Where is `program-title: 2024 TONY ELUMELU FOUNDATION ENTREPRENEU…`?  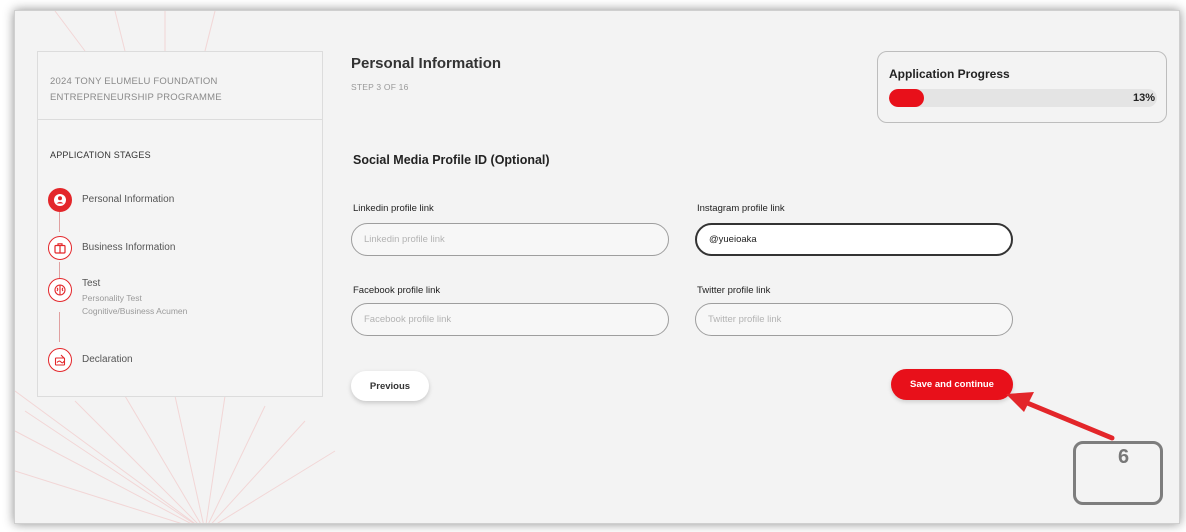
program-title: 2024 TONY ELUMELU FOUNDATION ENTREPRENEU… is located at coordinates (180, 86).